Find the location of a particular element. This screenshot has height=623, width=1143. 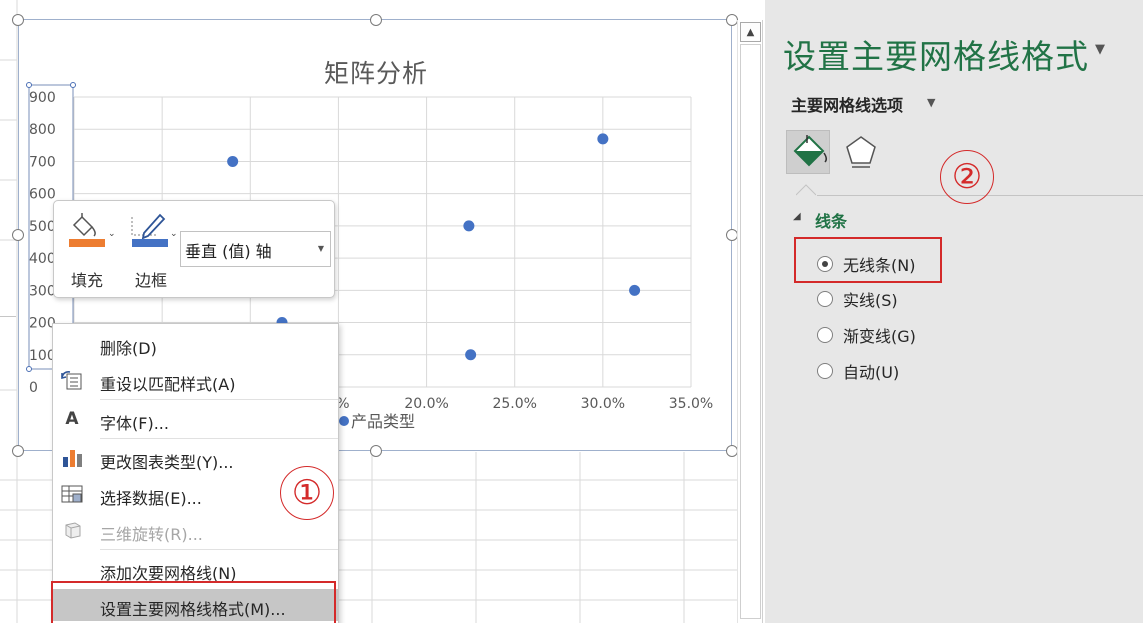

x-tick-label: 25.0% is located at coordinates (514, 404).